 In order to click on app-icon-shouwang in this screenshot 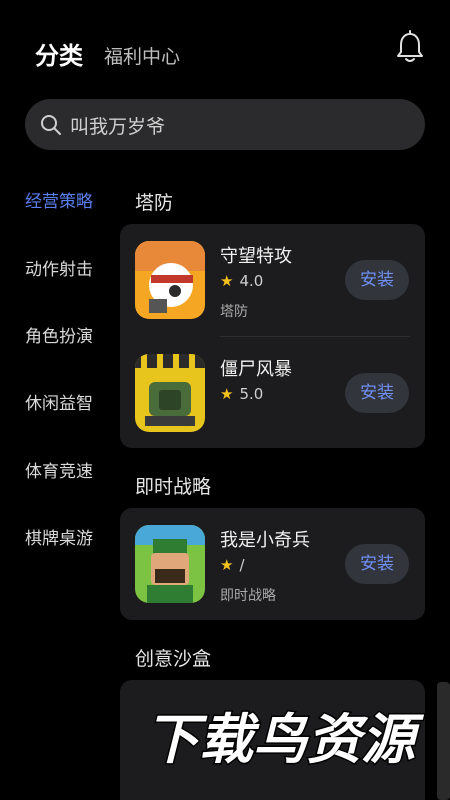, I will do `click(170, 280)`.